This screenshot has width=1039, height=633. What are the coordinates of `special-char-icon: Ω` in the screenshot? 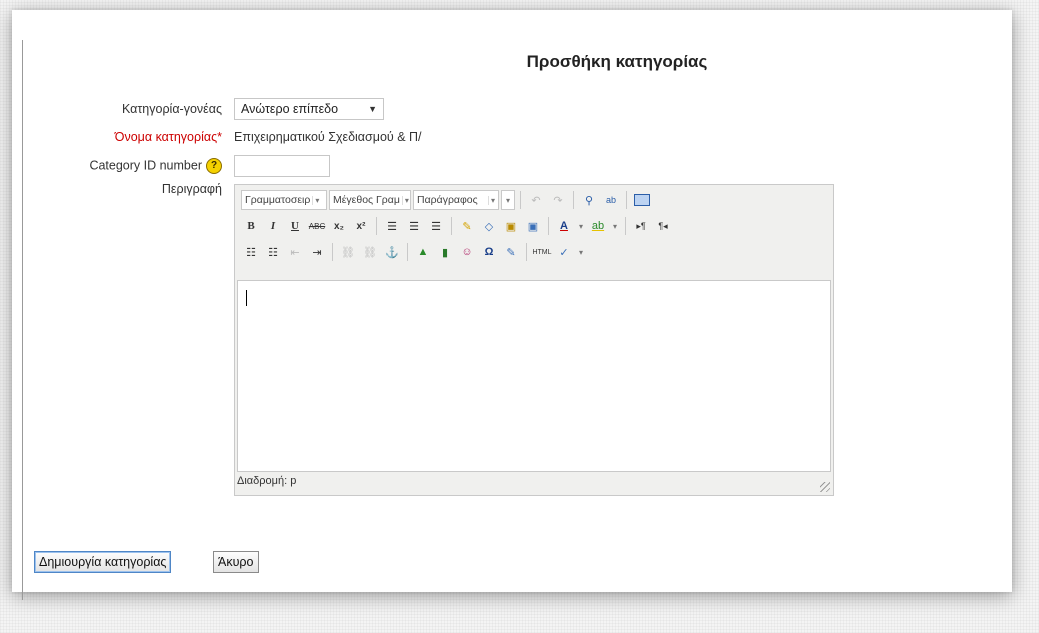 It's located at (489, 252).